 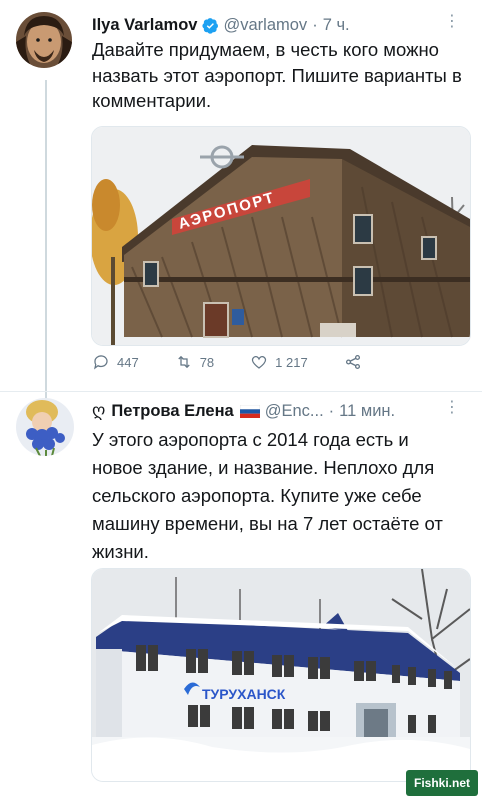 What do you see at coordinates (101, 362) in the screenshot?
I see `reply-icon` at bounding box center [101, 362].